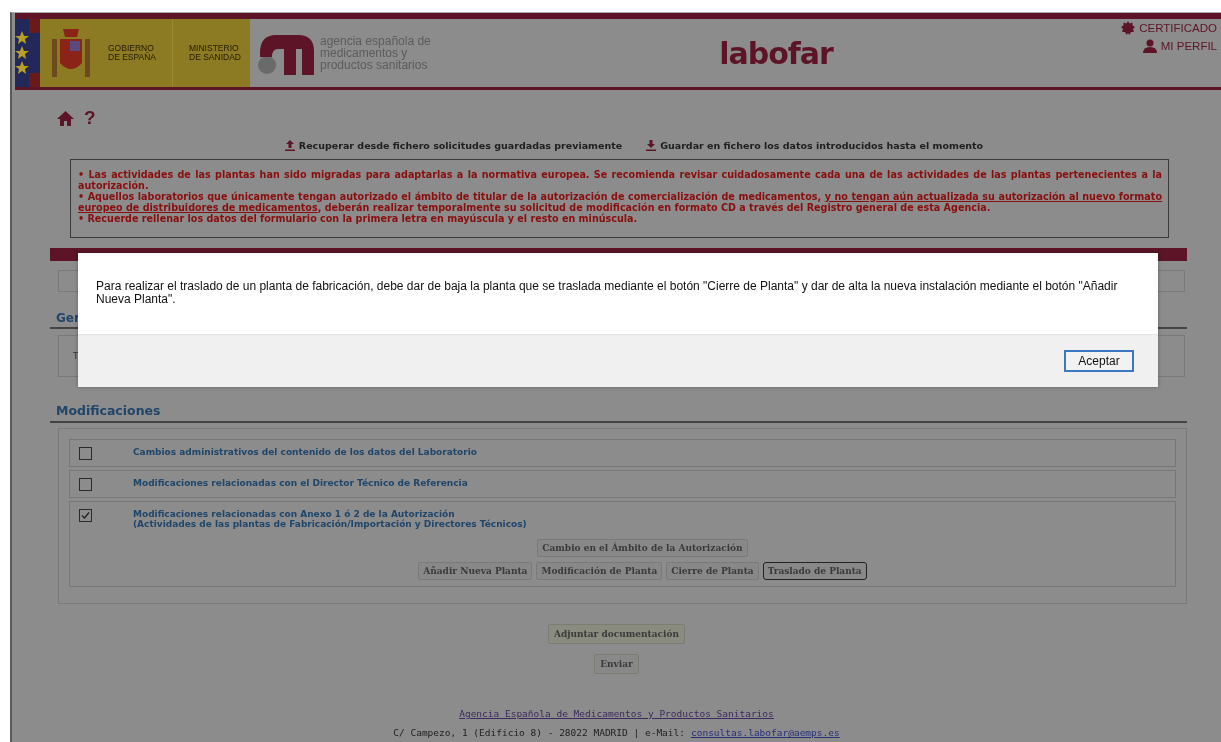 The image size is (1221, 742). Describe the element at coordinates (814, 571) in the screenshot. I see `action-button: Traslado de Planta` at that location.